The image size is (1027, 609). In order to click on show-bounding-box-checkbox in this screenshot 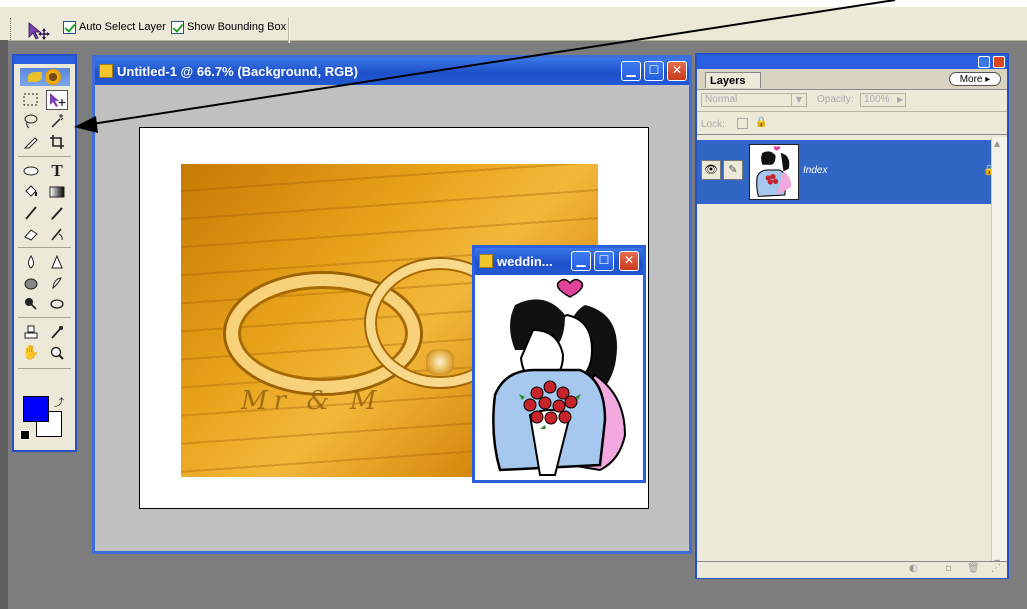, I will do `click(177, 27)`.